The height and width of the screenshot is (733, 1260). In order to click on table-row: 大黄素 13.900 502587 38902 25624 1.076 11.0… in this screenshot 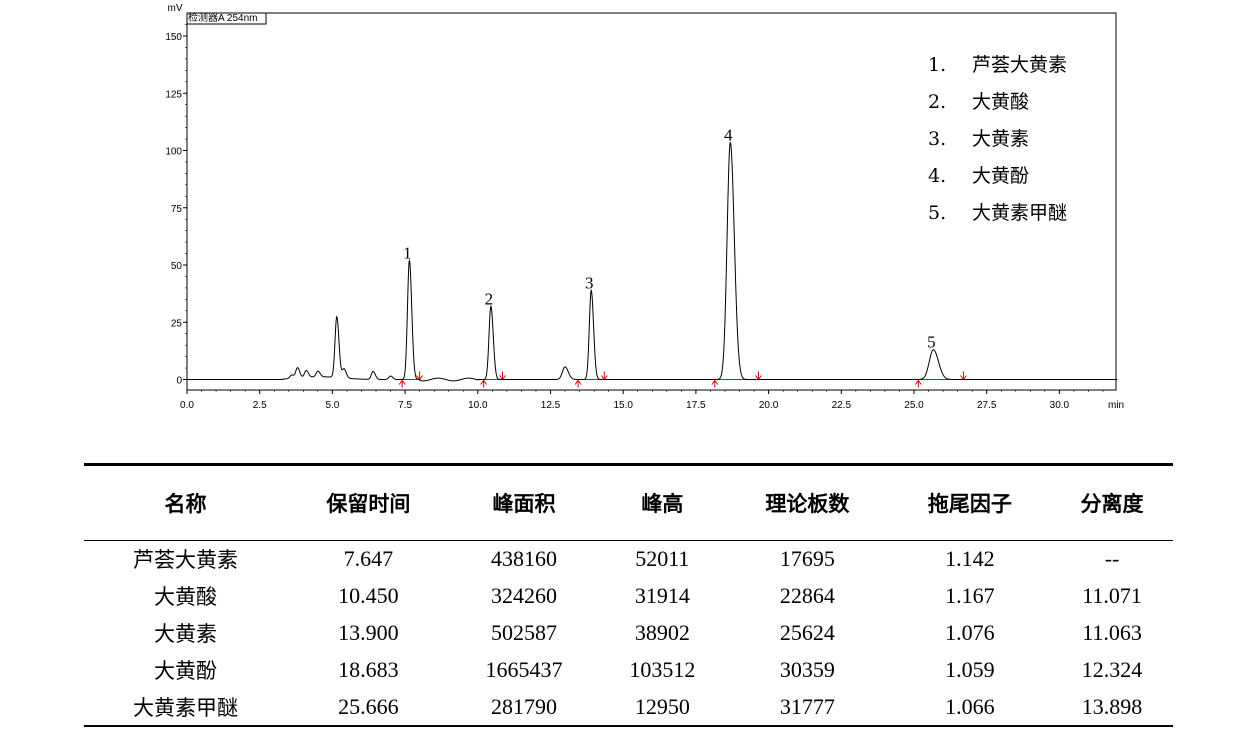, I will do `click(628, 633)`.